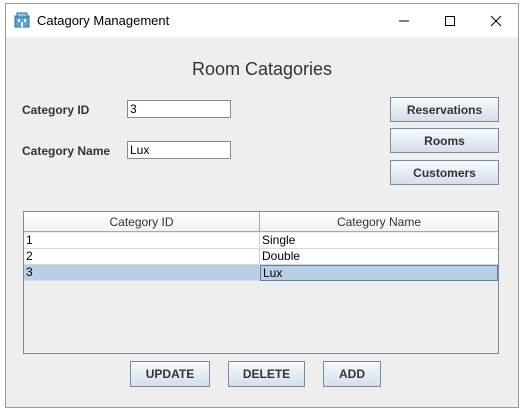 The width and height of the screenshot is (525, 414). I want to click on category-id-label: Category ID, so click(56, 110).